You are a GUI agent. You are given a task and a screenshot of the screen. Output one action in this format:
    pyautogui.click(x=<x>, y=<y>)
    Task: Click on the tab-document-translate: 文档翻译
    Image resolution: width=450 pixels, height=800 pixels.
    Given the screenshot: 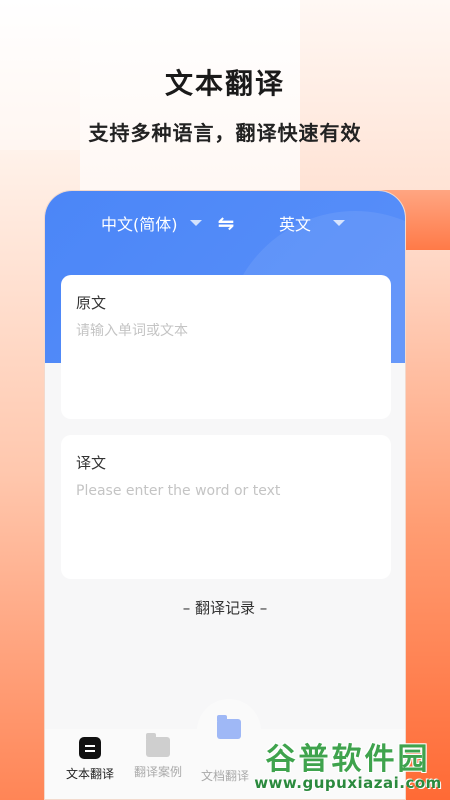 What is the action you would take?
    pyautogui.click(x=225, y=760)
    